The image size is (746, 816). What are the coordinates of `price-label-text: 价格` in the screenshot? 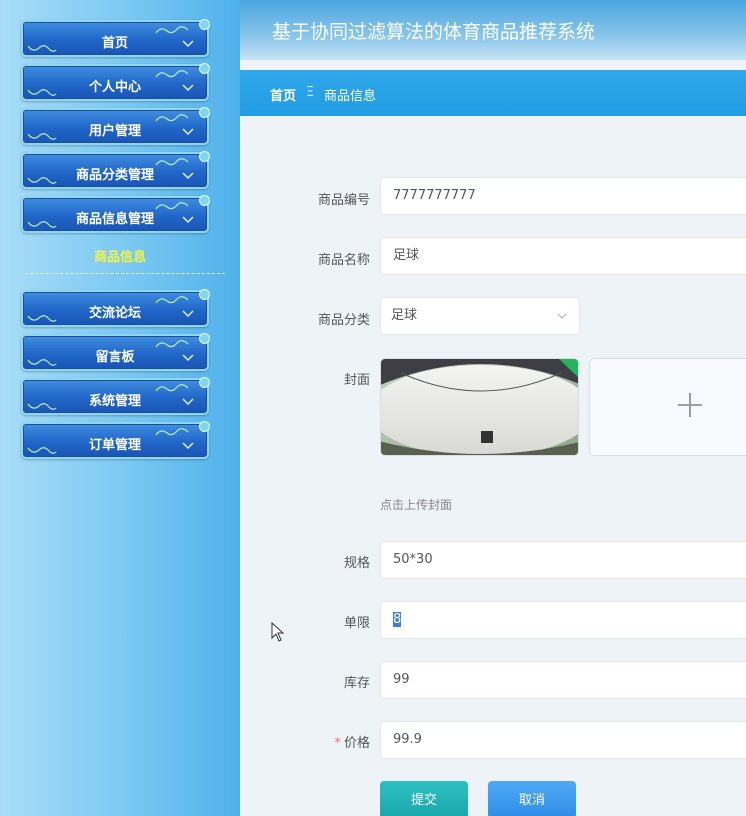 It's located at (356, 743).